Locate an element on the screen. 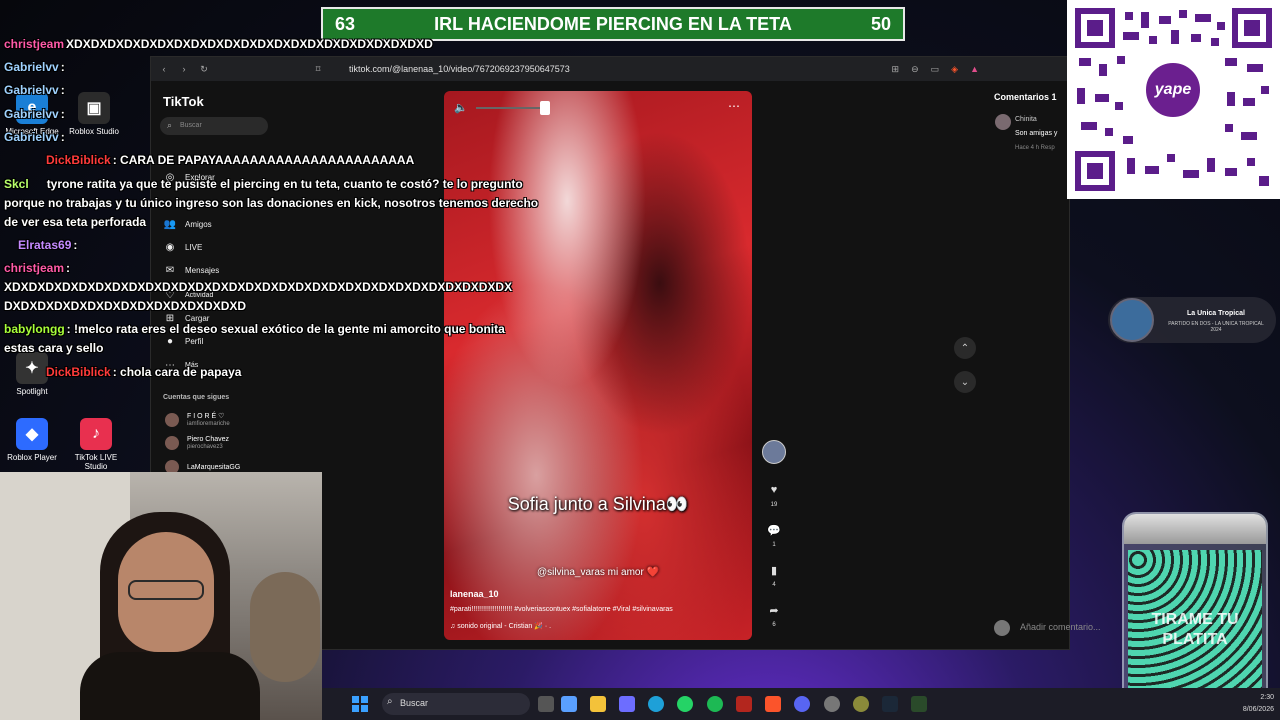  rewards-icon: ▲ is located at coordinates (974, 69).